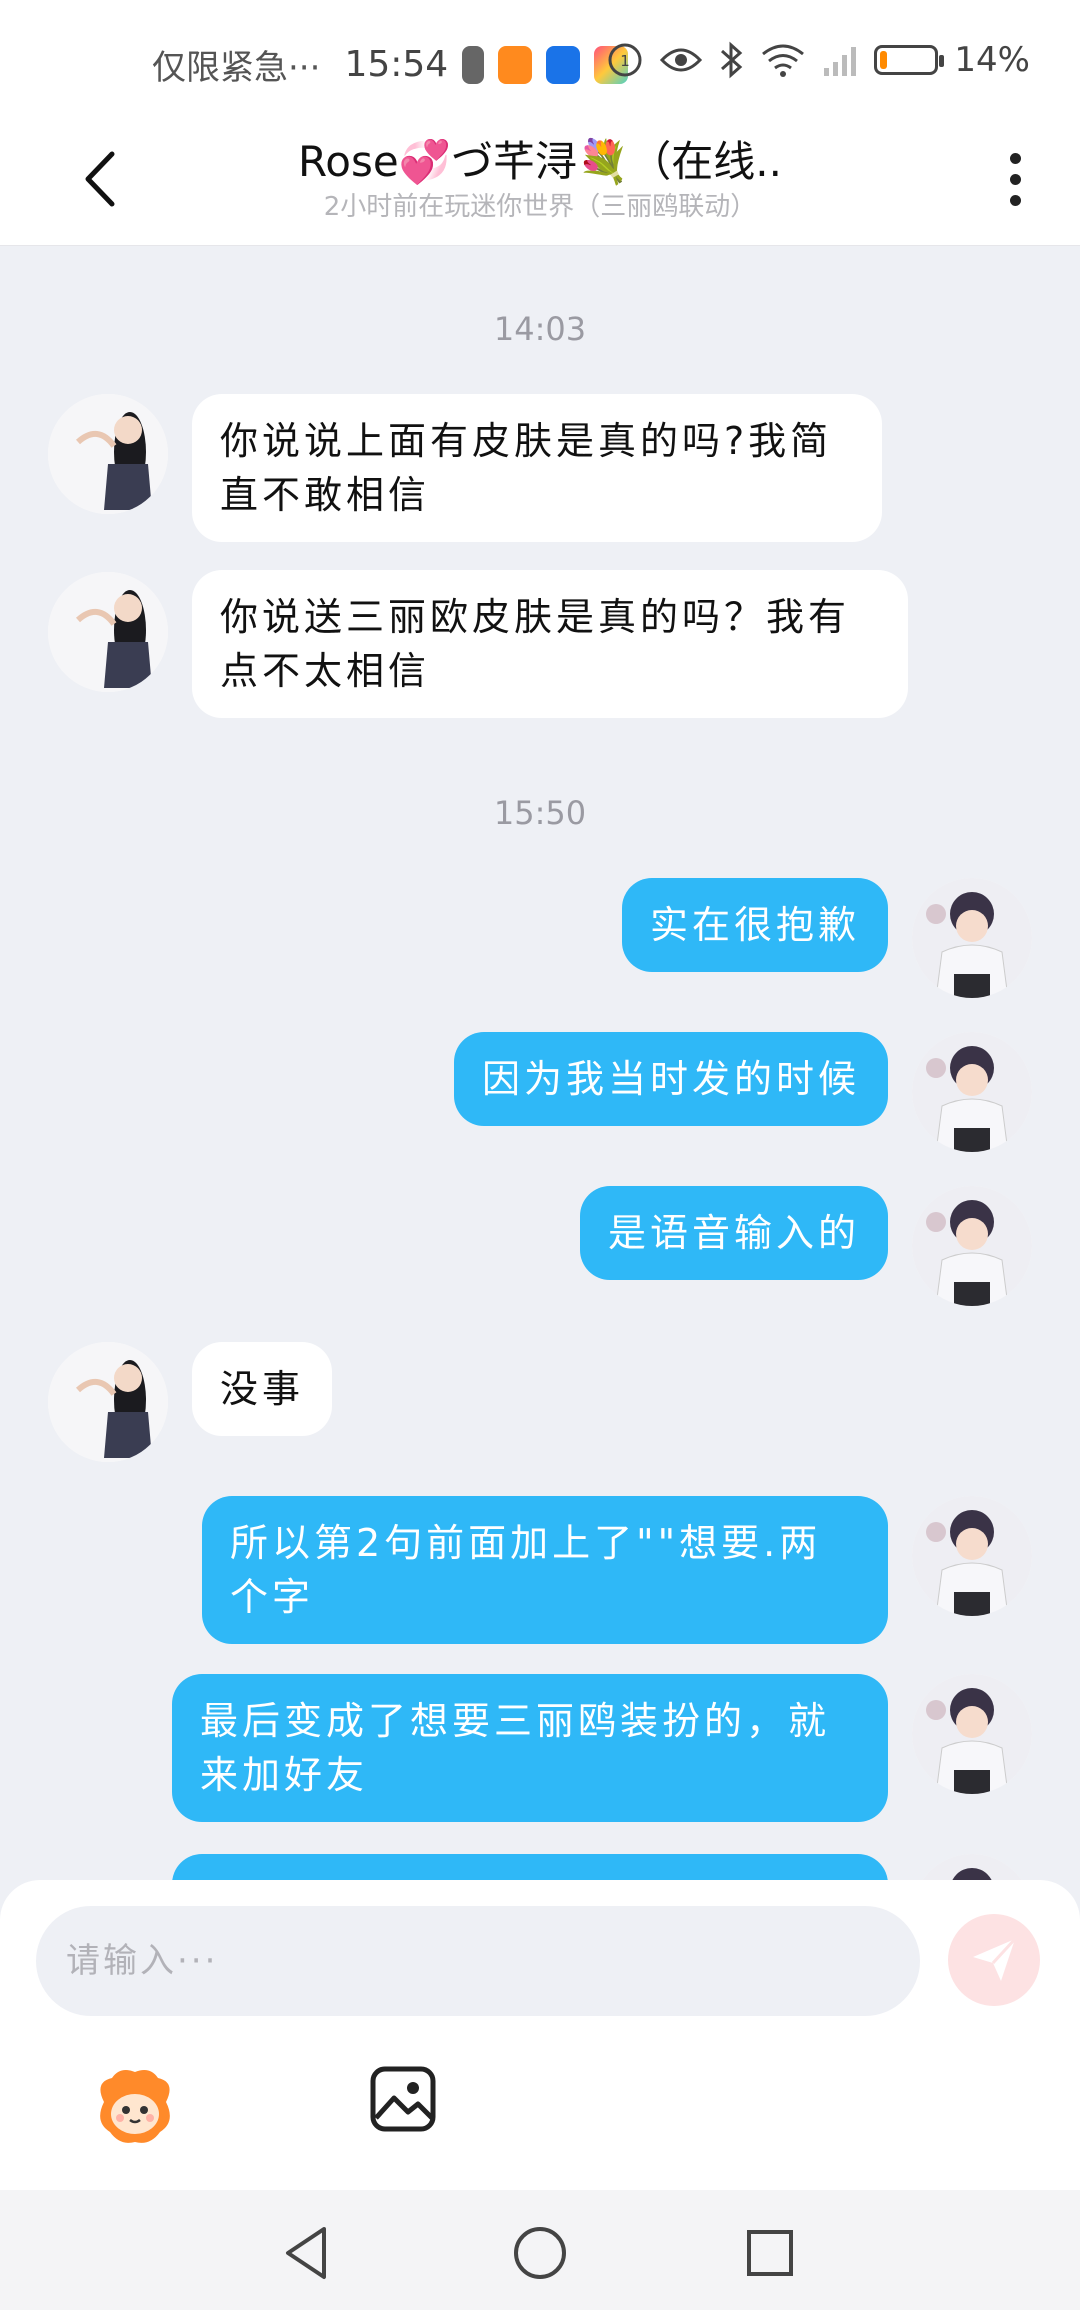 The width and height of the screenshot is (1080, 2310). I want to click on hd-icon: 1, so click(625, 60).